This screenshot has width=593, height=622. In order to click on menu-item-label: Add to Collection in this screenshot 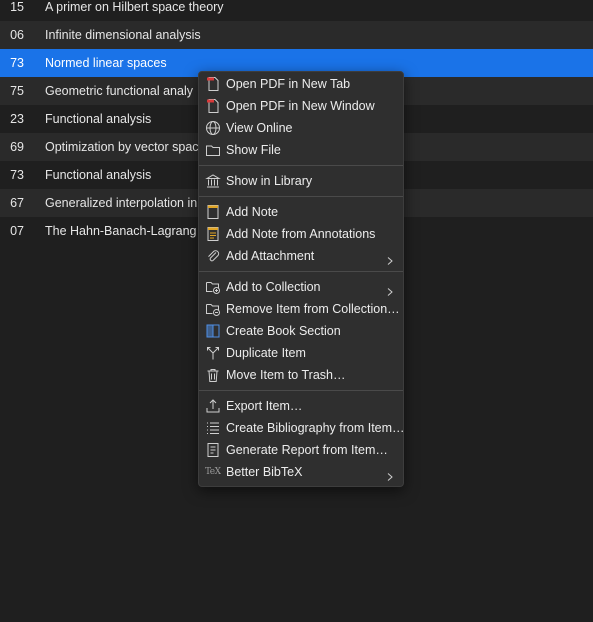, I will do `click(273, 287)`.